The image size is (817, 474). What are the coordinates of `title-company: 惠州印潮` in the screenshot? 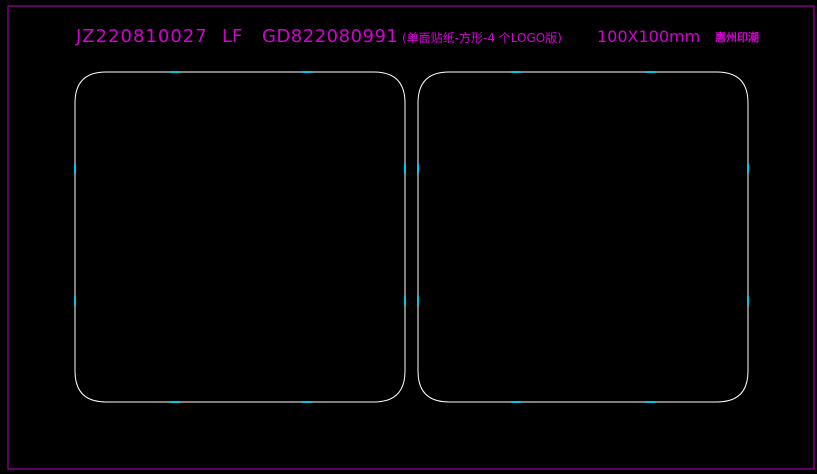 It's located at (737, 37).